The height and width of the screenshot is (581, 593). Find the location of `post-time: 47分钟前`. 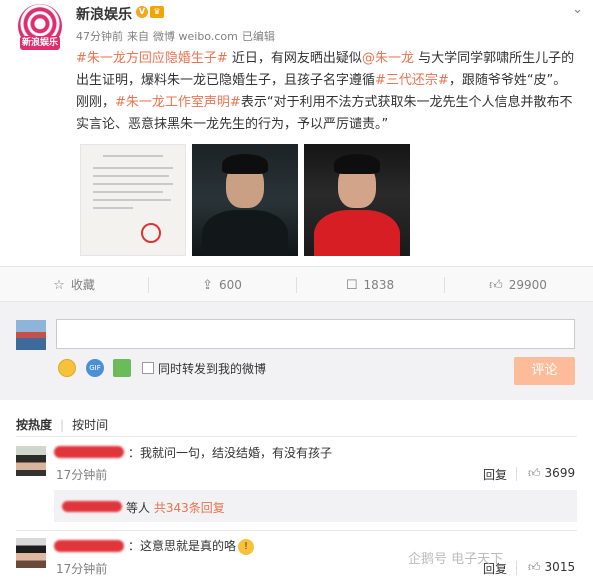

post-time: 47分钟前 is located at coordinates (99, 36).